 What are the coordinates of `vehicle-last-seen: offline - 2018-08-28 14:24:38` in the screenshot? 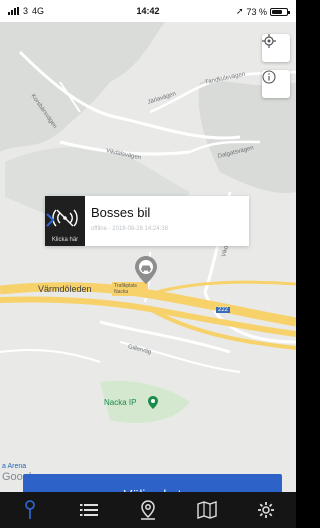 It's located at (129, 229).